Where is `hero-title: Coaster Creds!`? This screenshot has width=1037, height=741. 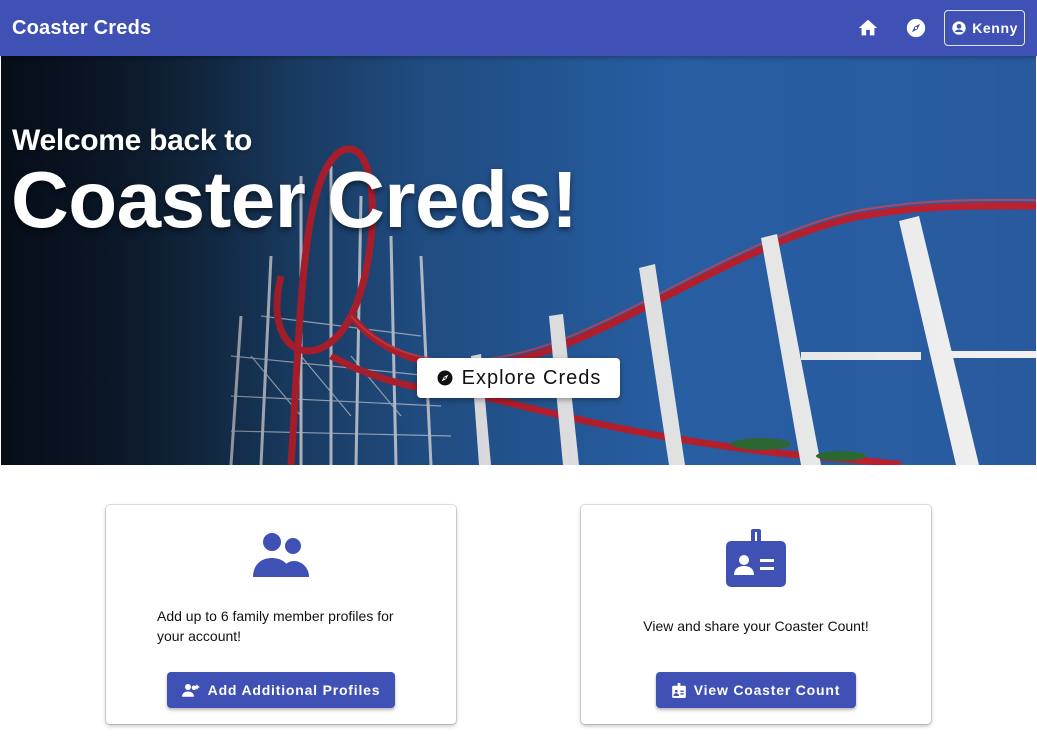
hero-title: Coaster Creds! is located at coordinates (294, 199).